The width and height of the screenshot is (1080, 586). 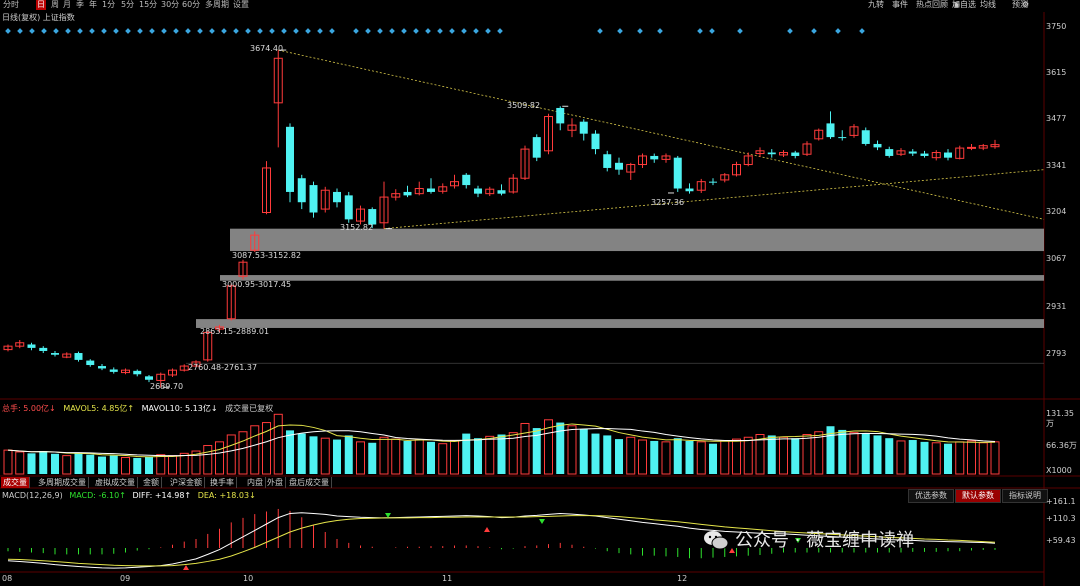 What do you see at coordinates (620, 323) in the screenshot?
I see `support-zone` at bounding box center [620, 323].